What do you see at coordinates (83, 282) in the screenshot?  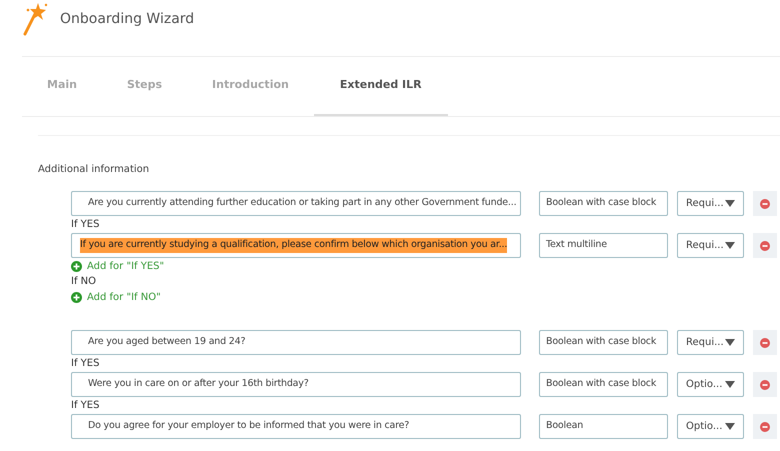 I see `branch-label: If NO` at bounding box center [83, 282].